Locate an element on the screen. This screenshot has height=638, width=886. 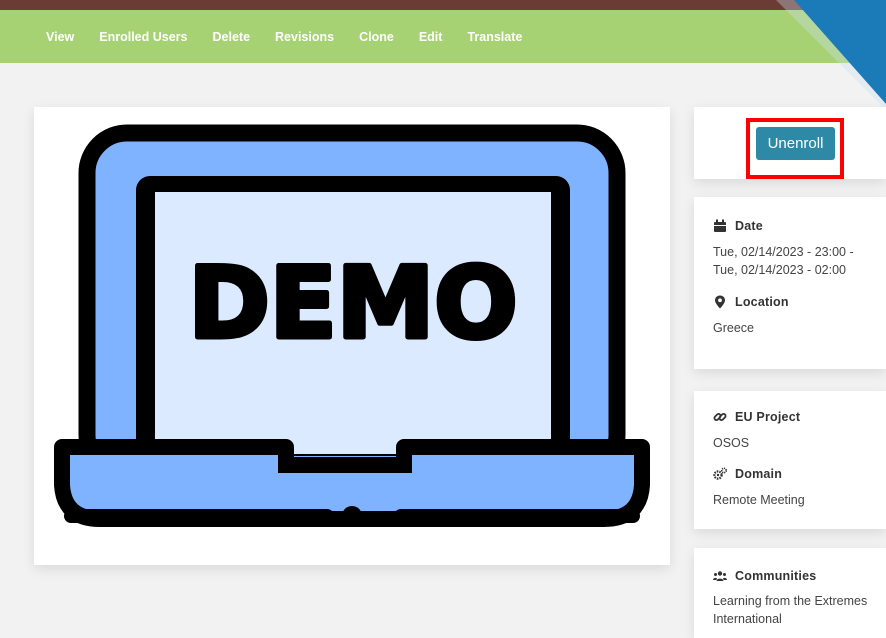
tab-revisions: Revisions is located at coordinates (304, 37).